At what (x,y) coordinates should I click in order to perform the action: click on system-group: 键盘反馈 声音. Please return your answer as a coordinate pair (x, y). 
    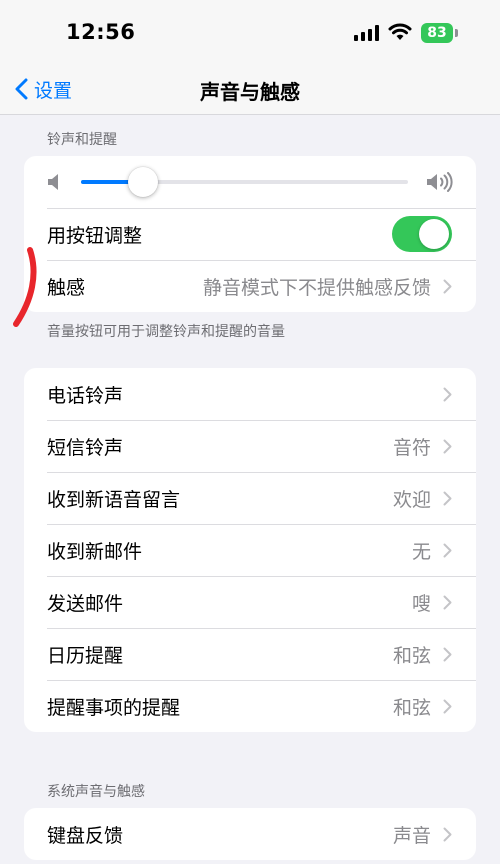
    Looking at the image, I should click on (250, 834).